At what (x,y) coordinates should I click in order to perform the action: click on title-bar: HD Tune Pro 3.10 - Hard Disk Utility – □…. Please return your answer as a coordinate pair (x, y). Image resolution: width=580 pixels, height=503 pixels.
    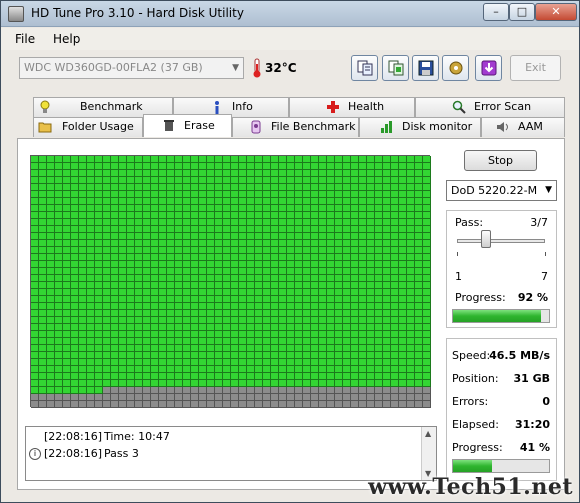
    Looking at the image, I should click on (290, 14).